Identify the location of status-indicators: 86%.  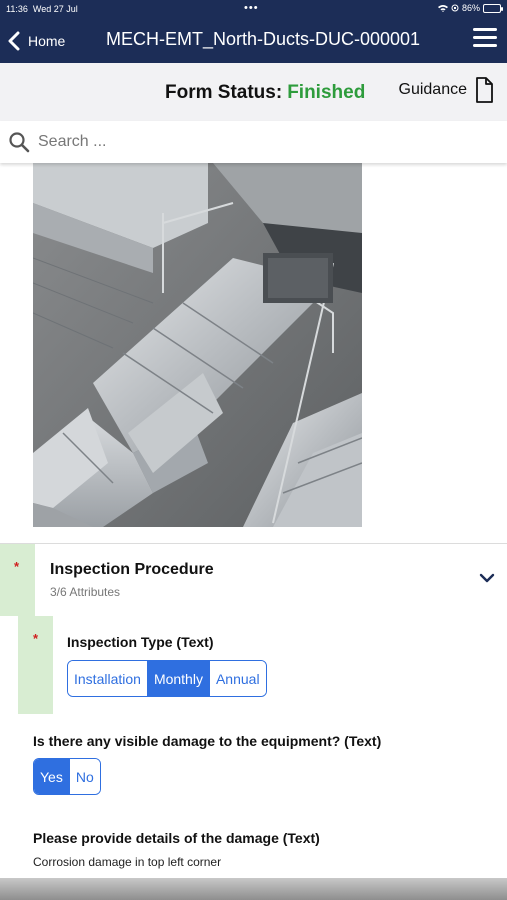
(470, 8).